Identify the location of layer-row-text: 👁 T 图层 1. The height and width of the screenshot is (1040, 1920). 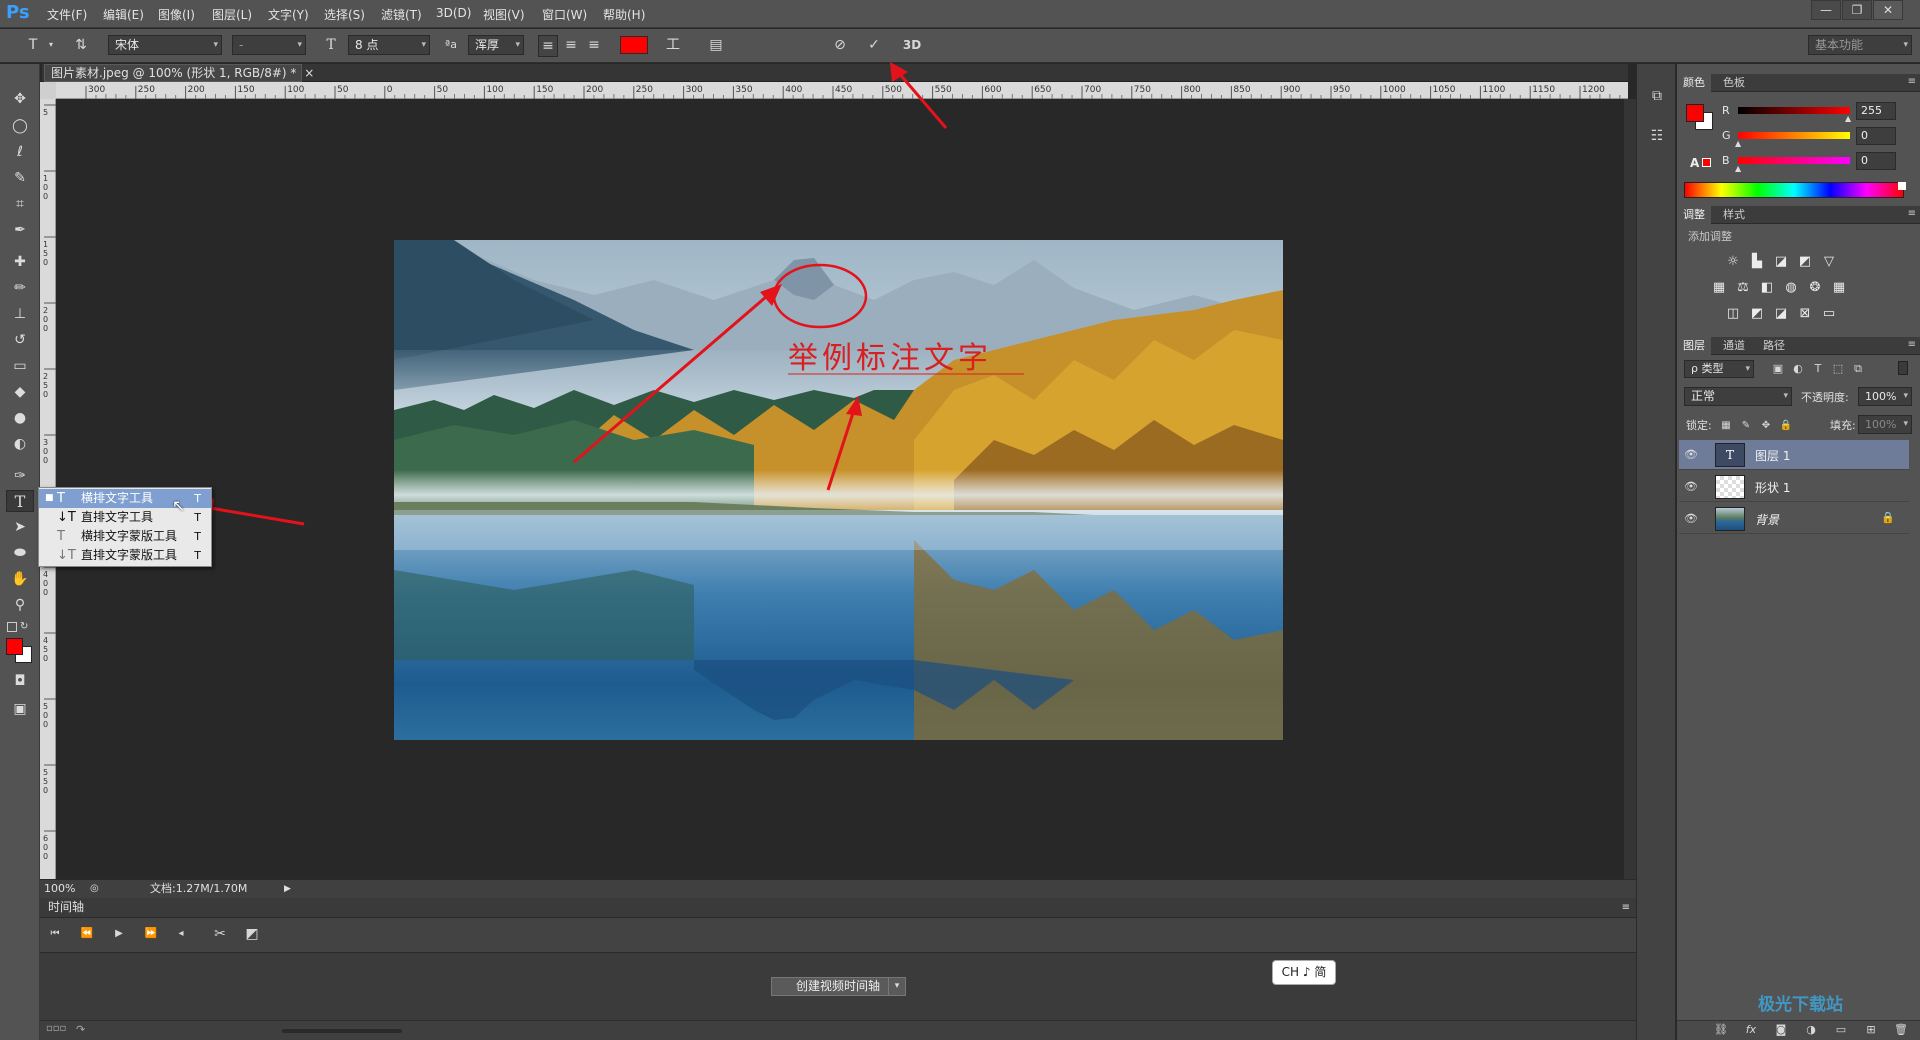
(1794, 455).